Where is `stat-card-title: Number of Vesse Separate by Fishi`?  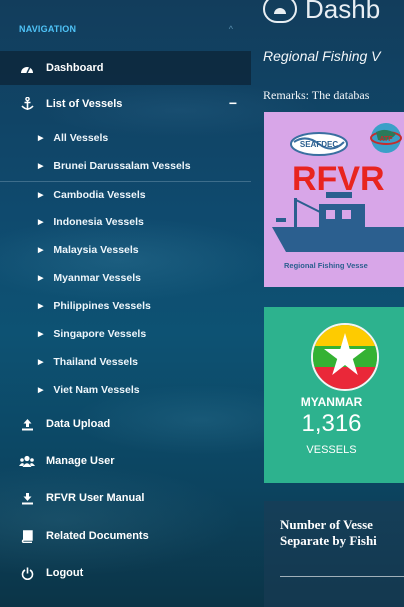
stat-card-title: Number of Vesse Separate by Fishi is located at coordinates (342, 533).